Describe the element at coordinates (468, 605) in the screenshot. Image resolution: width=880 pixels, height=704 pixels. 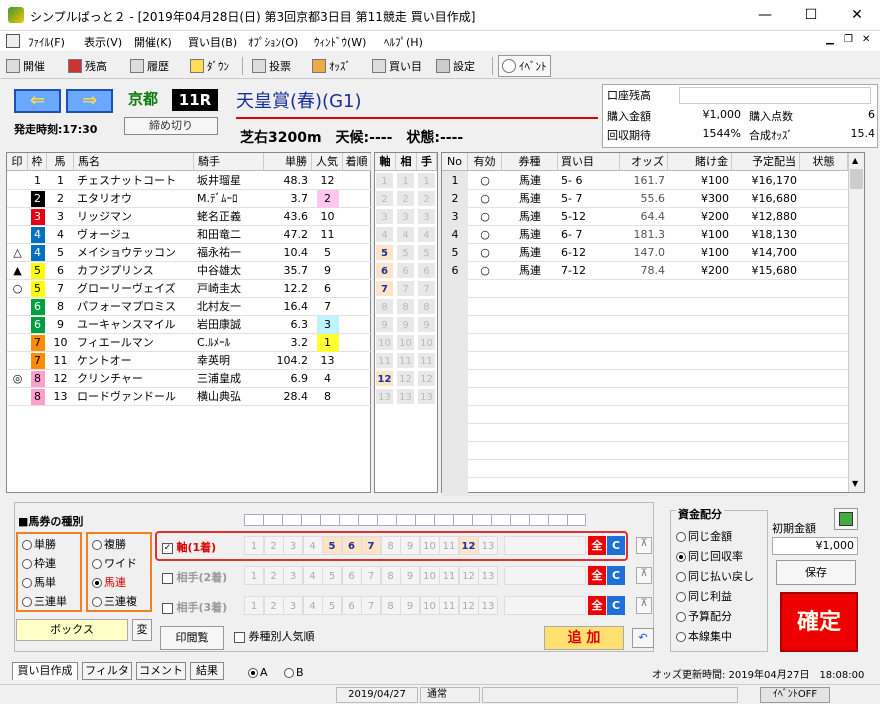
I see `horse-select-box: 12` at that location.